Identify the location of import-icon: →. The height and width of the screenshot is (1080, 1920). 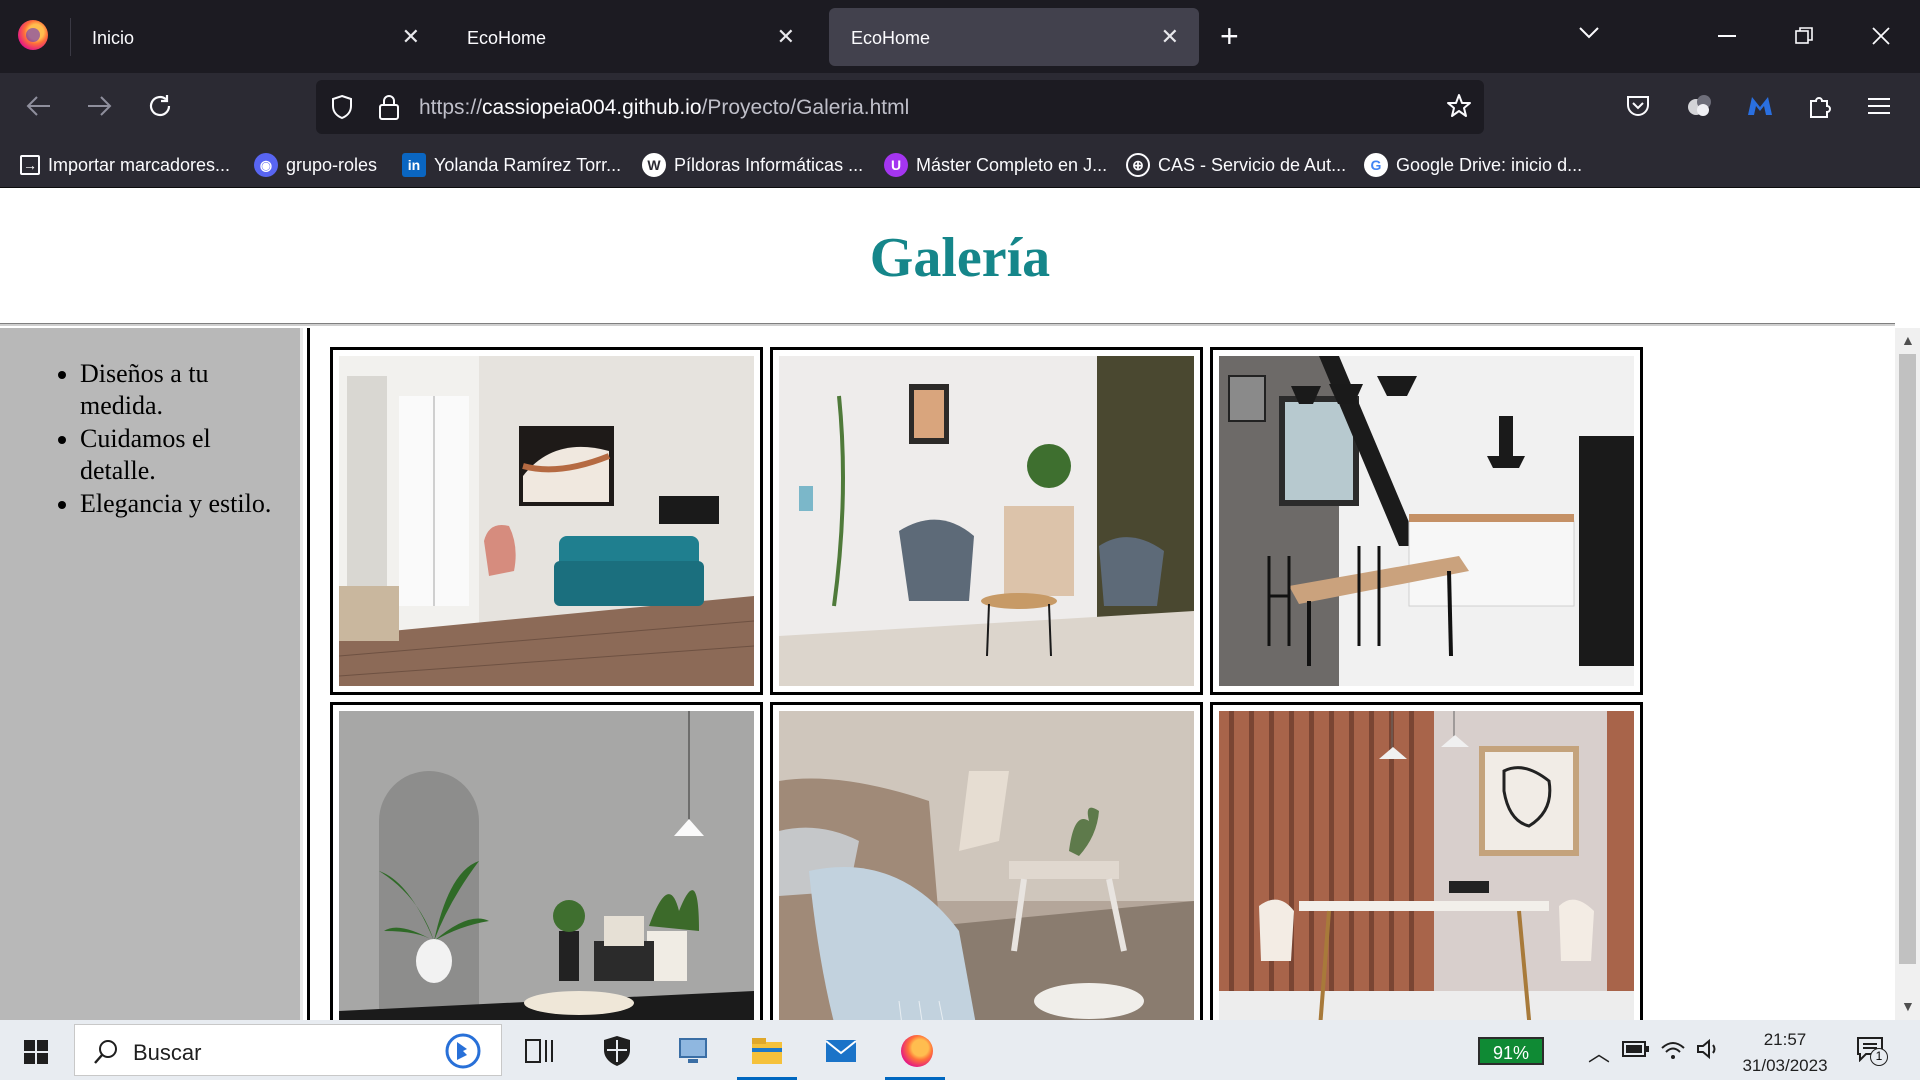
(30, 165).